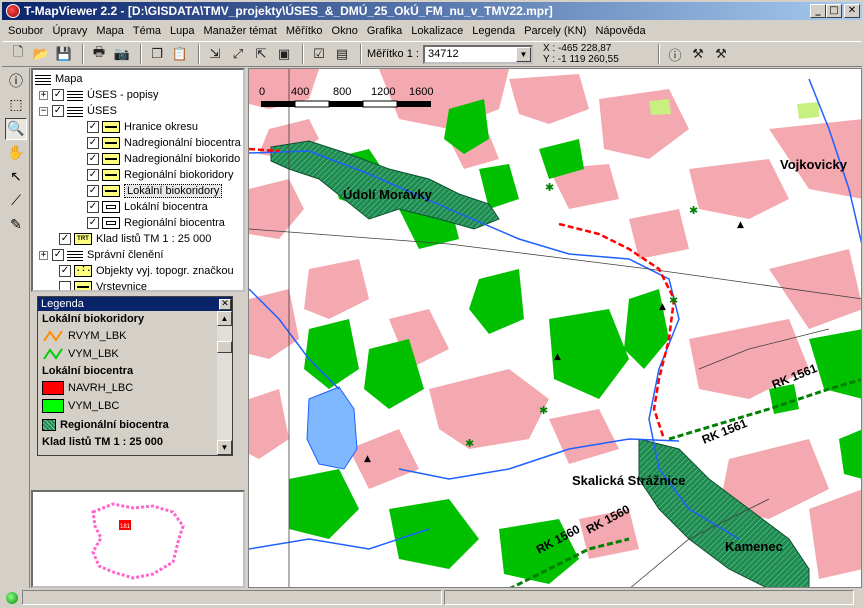 The image size is (864, 608). What do you see at coordinates (135, 304) in the screenshot?
I see `legend-titlebar: Legenda ✕` at bounding box center [135, 304].